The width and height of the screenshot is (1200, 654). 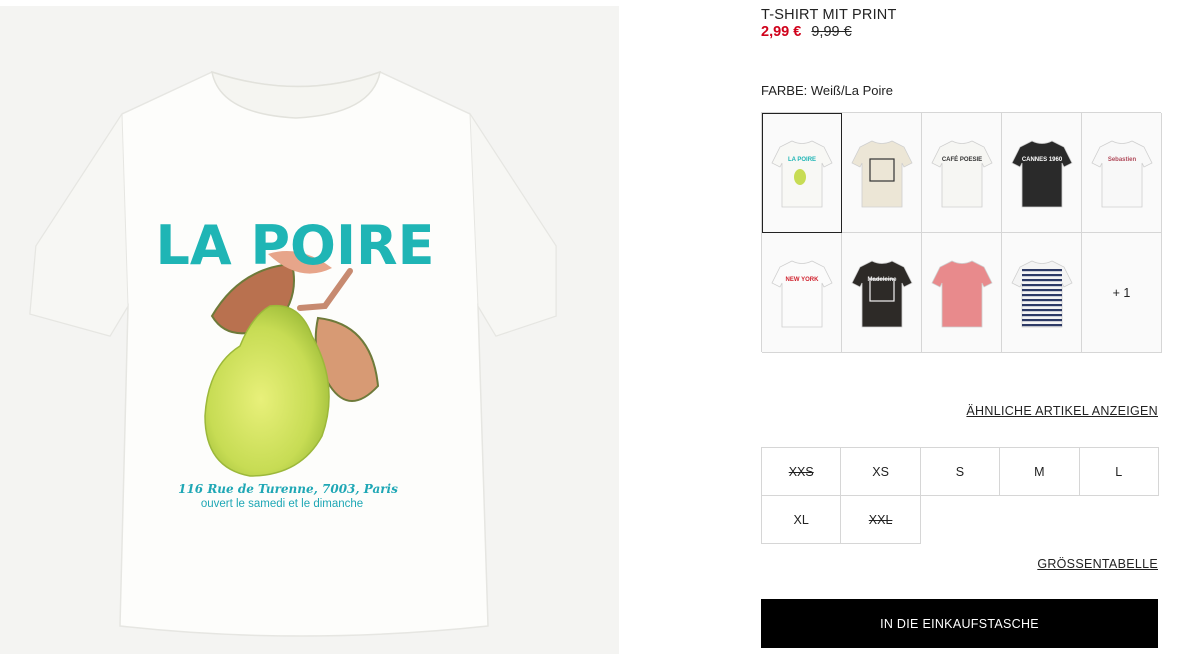 What do you see at coordinates (831, 32) in the screenshot?
I see `original-price: 9,99 €` at bounding box center [831, 32].